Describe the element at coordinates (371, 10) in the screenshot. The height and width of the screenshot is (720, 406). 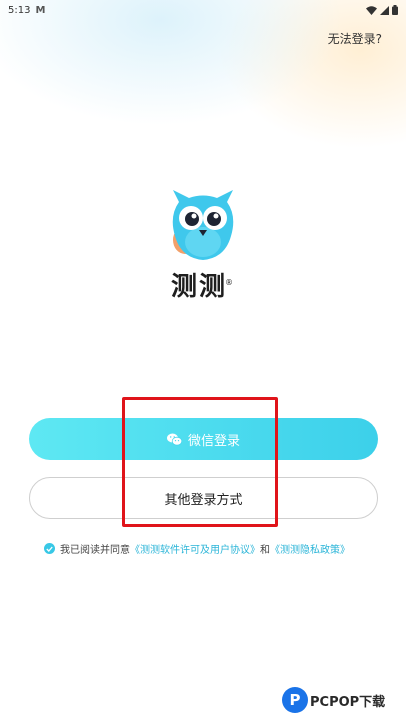
I see `wifi-icon` at that location.